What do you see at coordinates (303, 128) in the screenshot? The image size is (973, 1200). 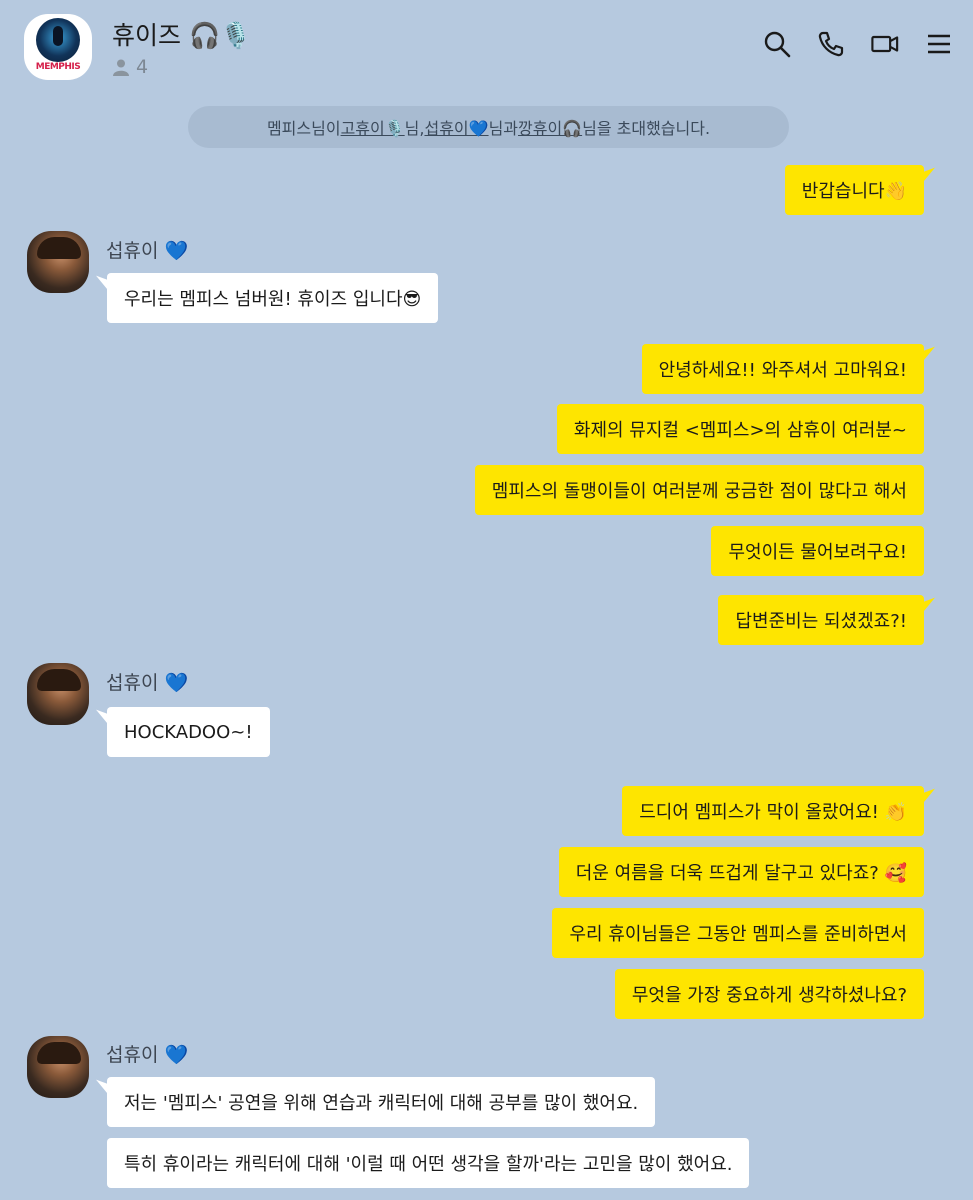 I see `system-text: 멤피스님이` at bounding box center [303, 128].